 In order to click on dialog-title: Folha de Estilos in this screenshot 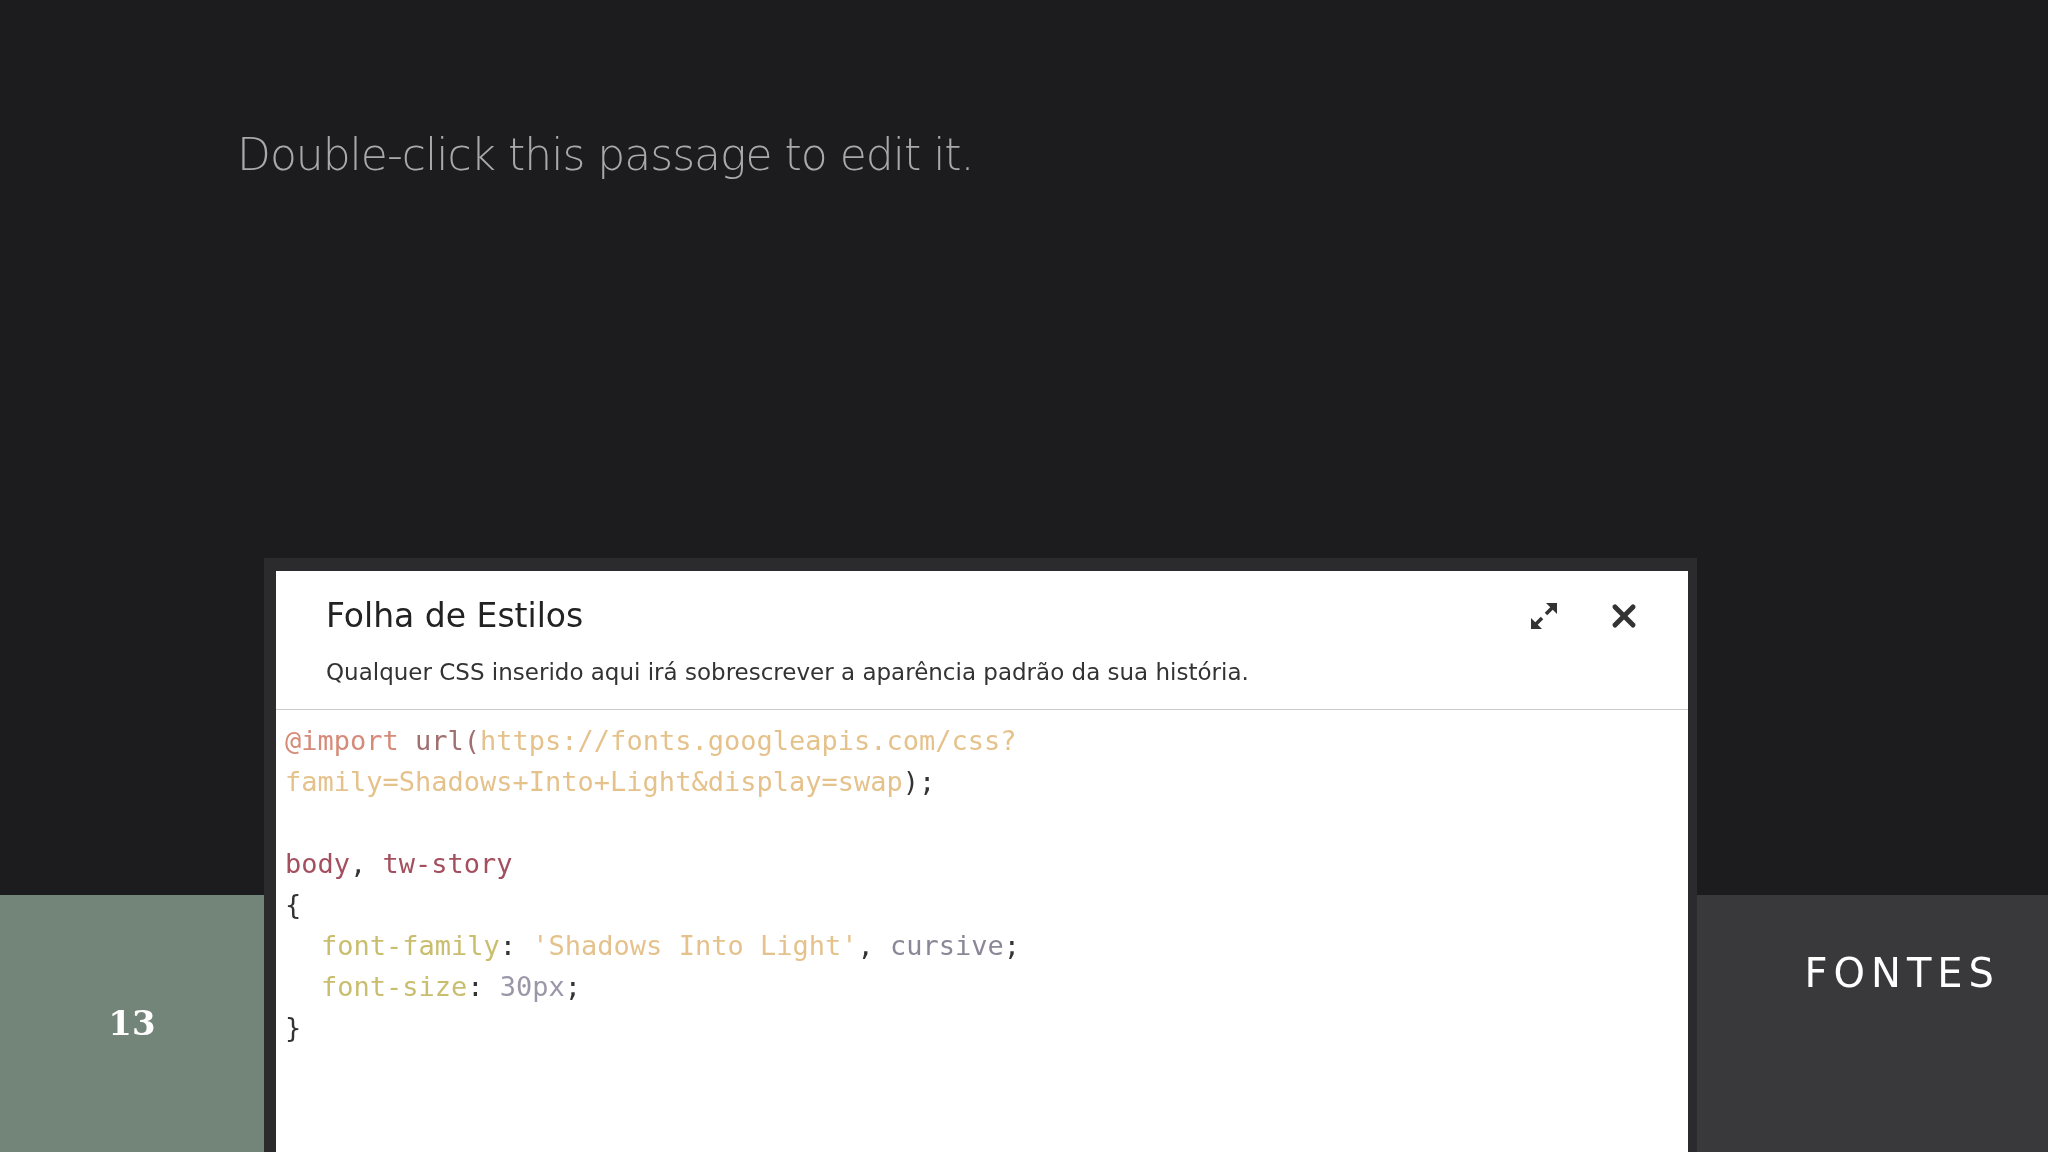, I will do `click(455, 616)`.